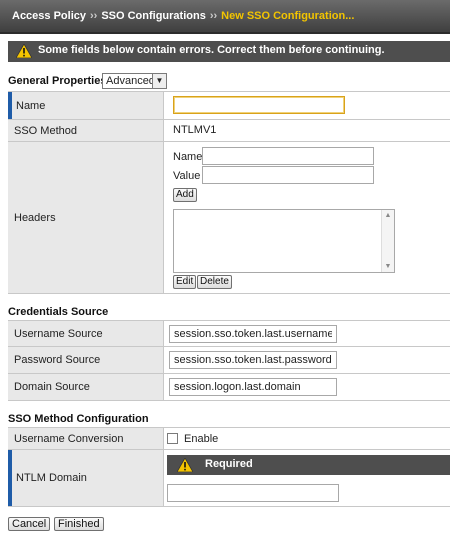  Describe the element at coordinates (388, 215) in the screenshot. I see `scroll-up-icon: ▲` at that location.